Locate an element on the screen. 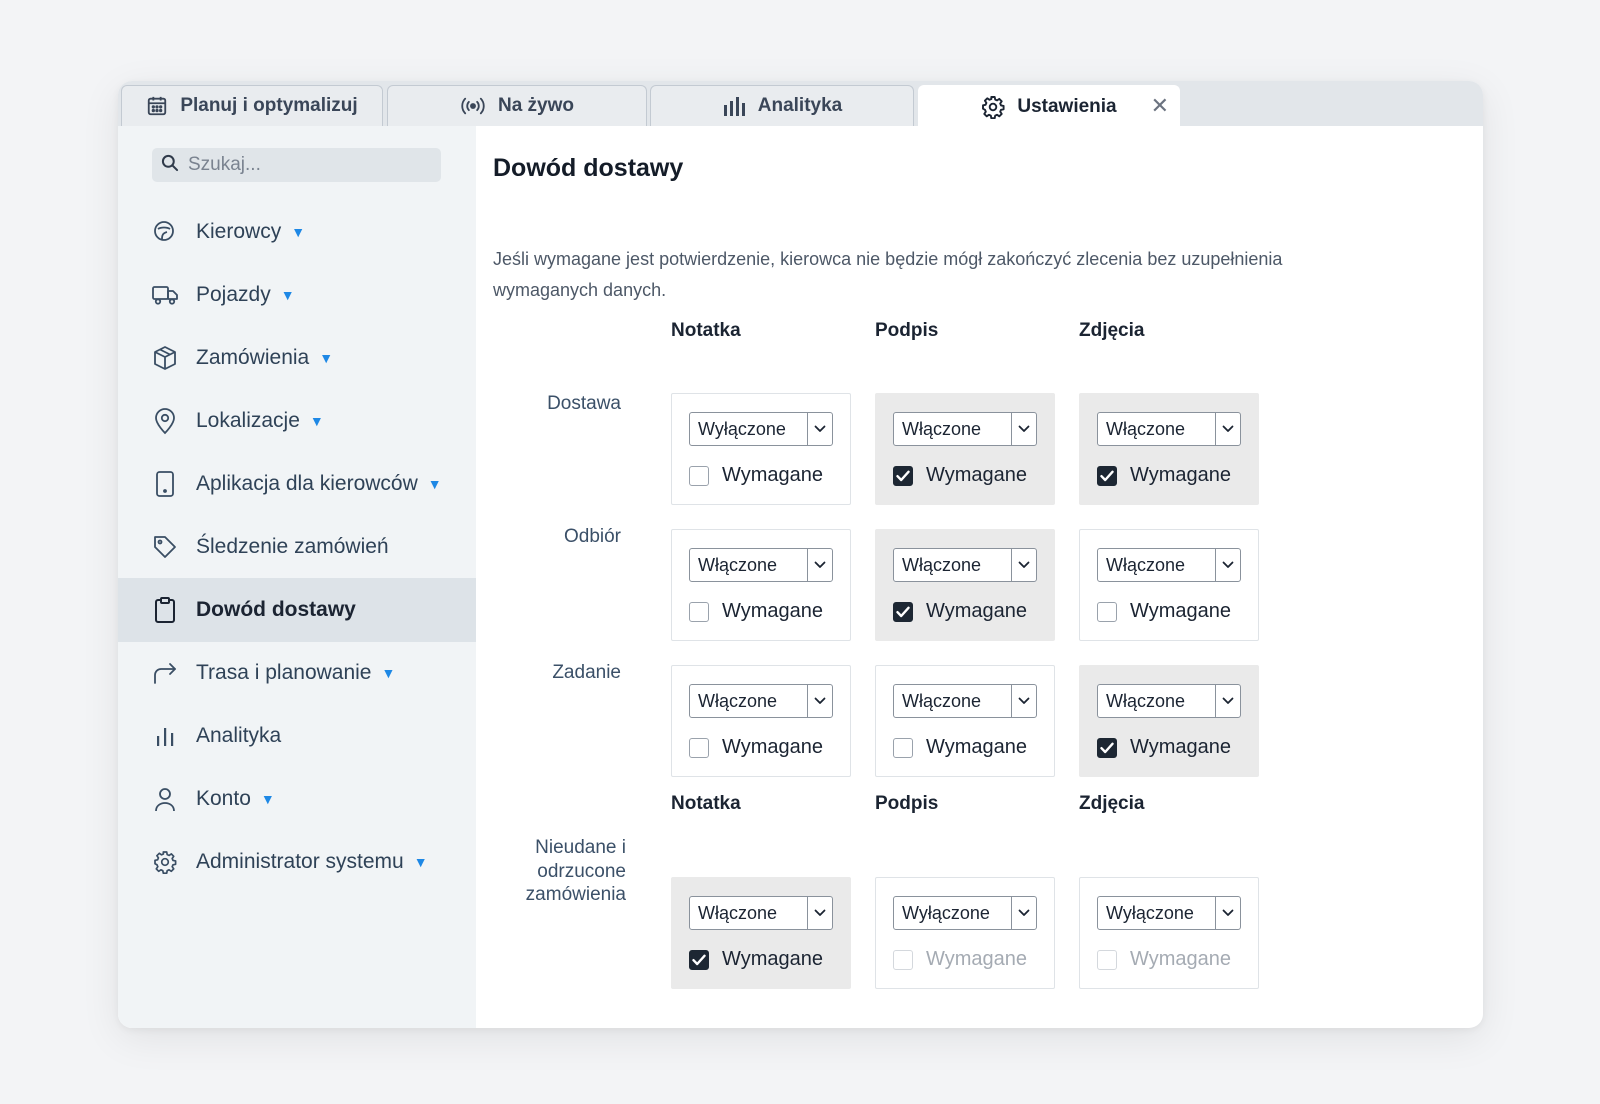  tab-settings: Ustawienia ✕ is located at coordinates (1049, 106).